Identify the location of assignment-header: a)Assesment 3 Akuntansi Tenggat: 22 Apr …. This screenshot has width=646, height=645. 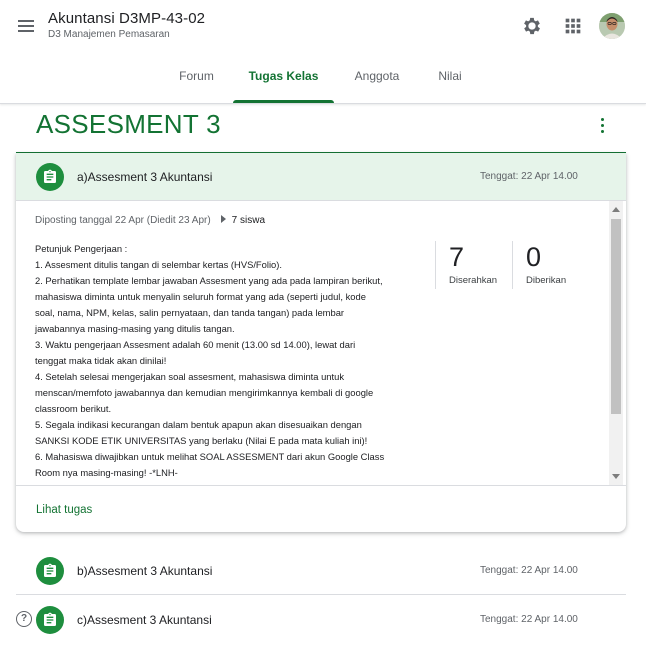
(321, 177).